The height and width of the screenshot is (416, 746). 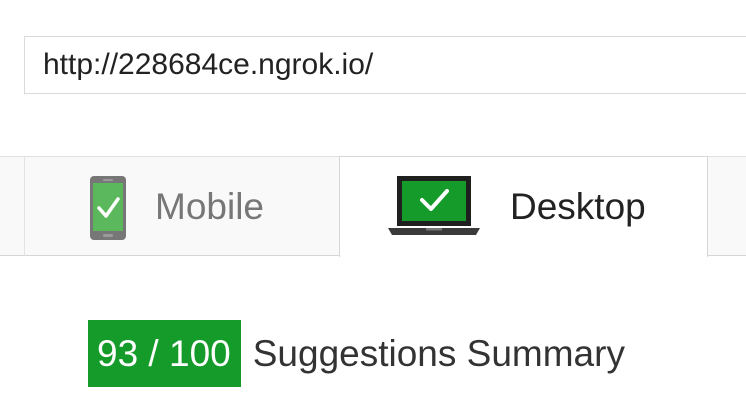 What do you see at coordinates (385, 65) in the screenshot?
I see `url-input` at bounding box center [385, 65].